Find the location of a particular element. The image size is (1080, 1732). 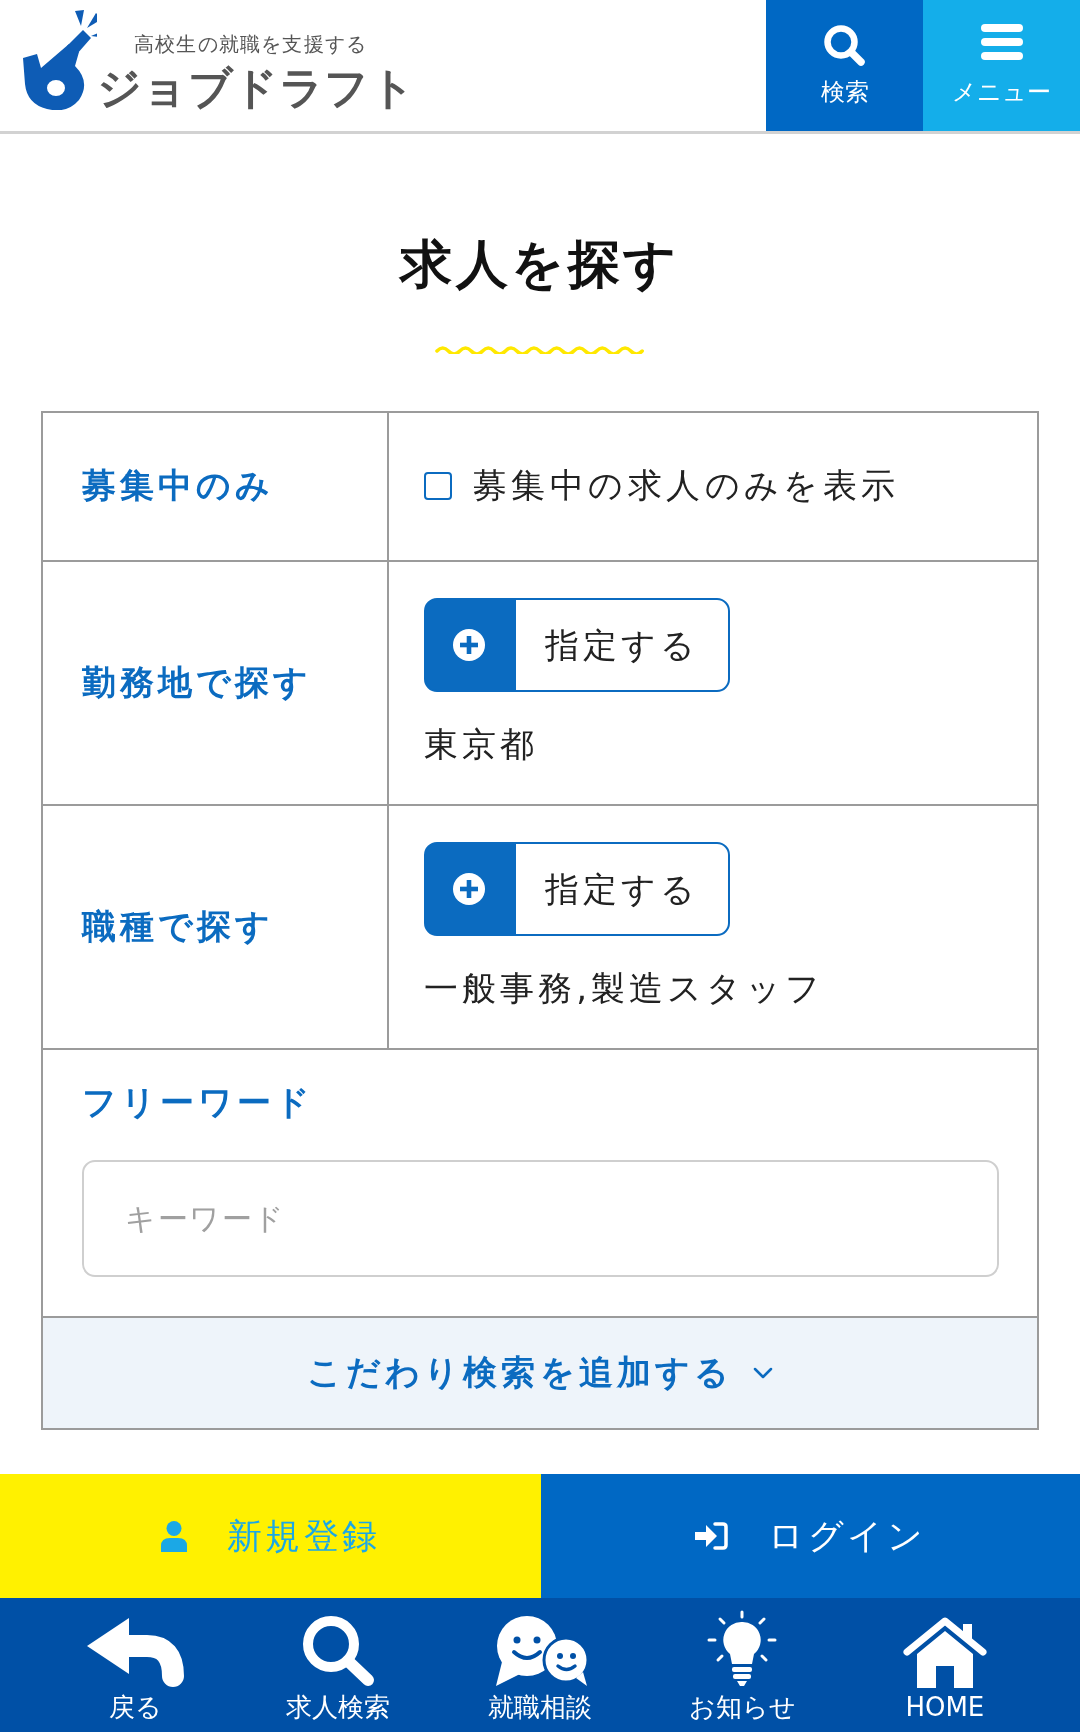

logo-tagline: 高校生の就職を支援する is located at coordinates (251, 44).